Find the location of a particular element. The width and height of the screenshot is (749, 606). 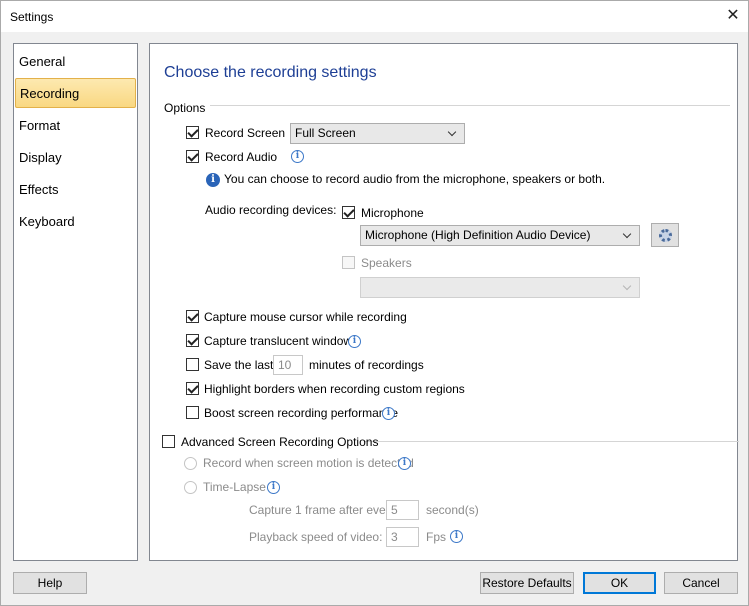

page-title: Choose the recording settings is located at coordinates (270, 72).